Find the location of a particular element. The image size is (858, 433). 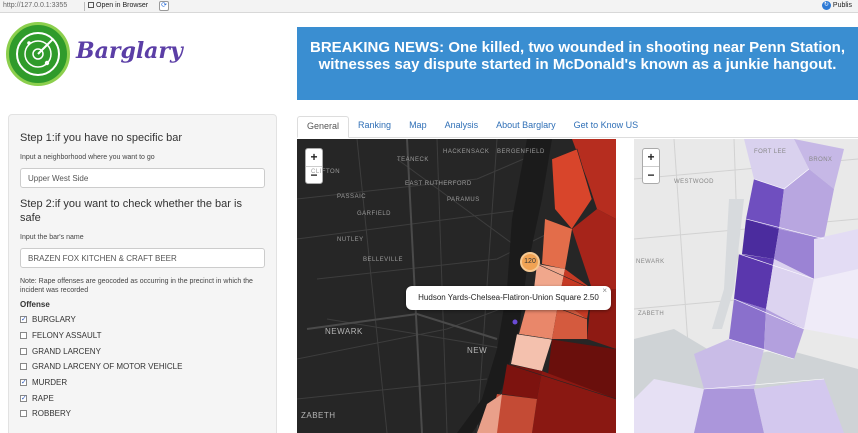

offense-label: GRAND LARCENY is located at coordinates (66, 351).